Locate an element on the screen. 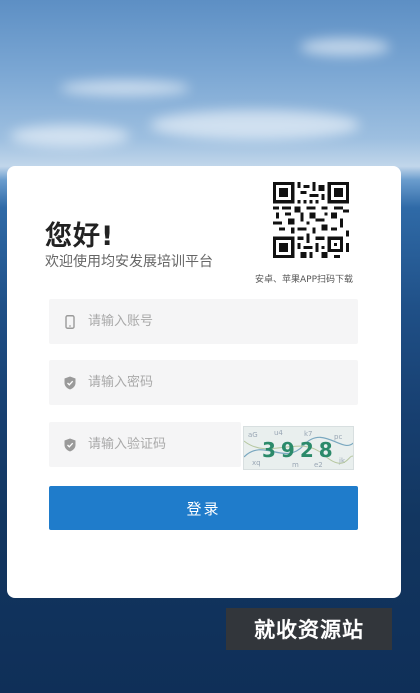 The width and height of the screenshot is (420, 693). account-input is located at coordinates (188, 321).